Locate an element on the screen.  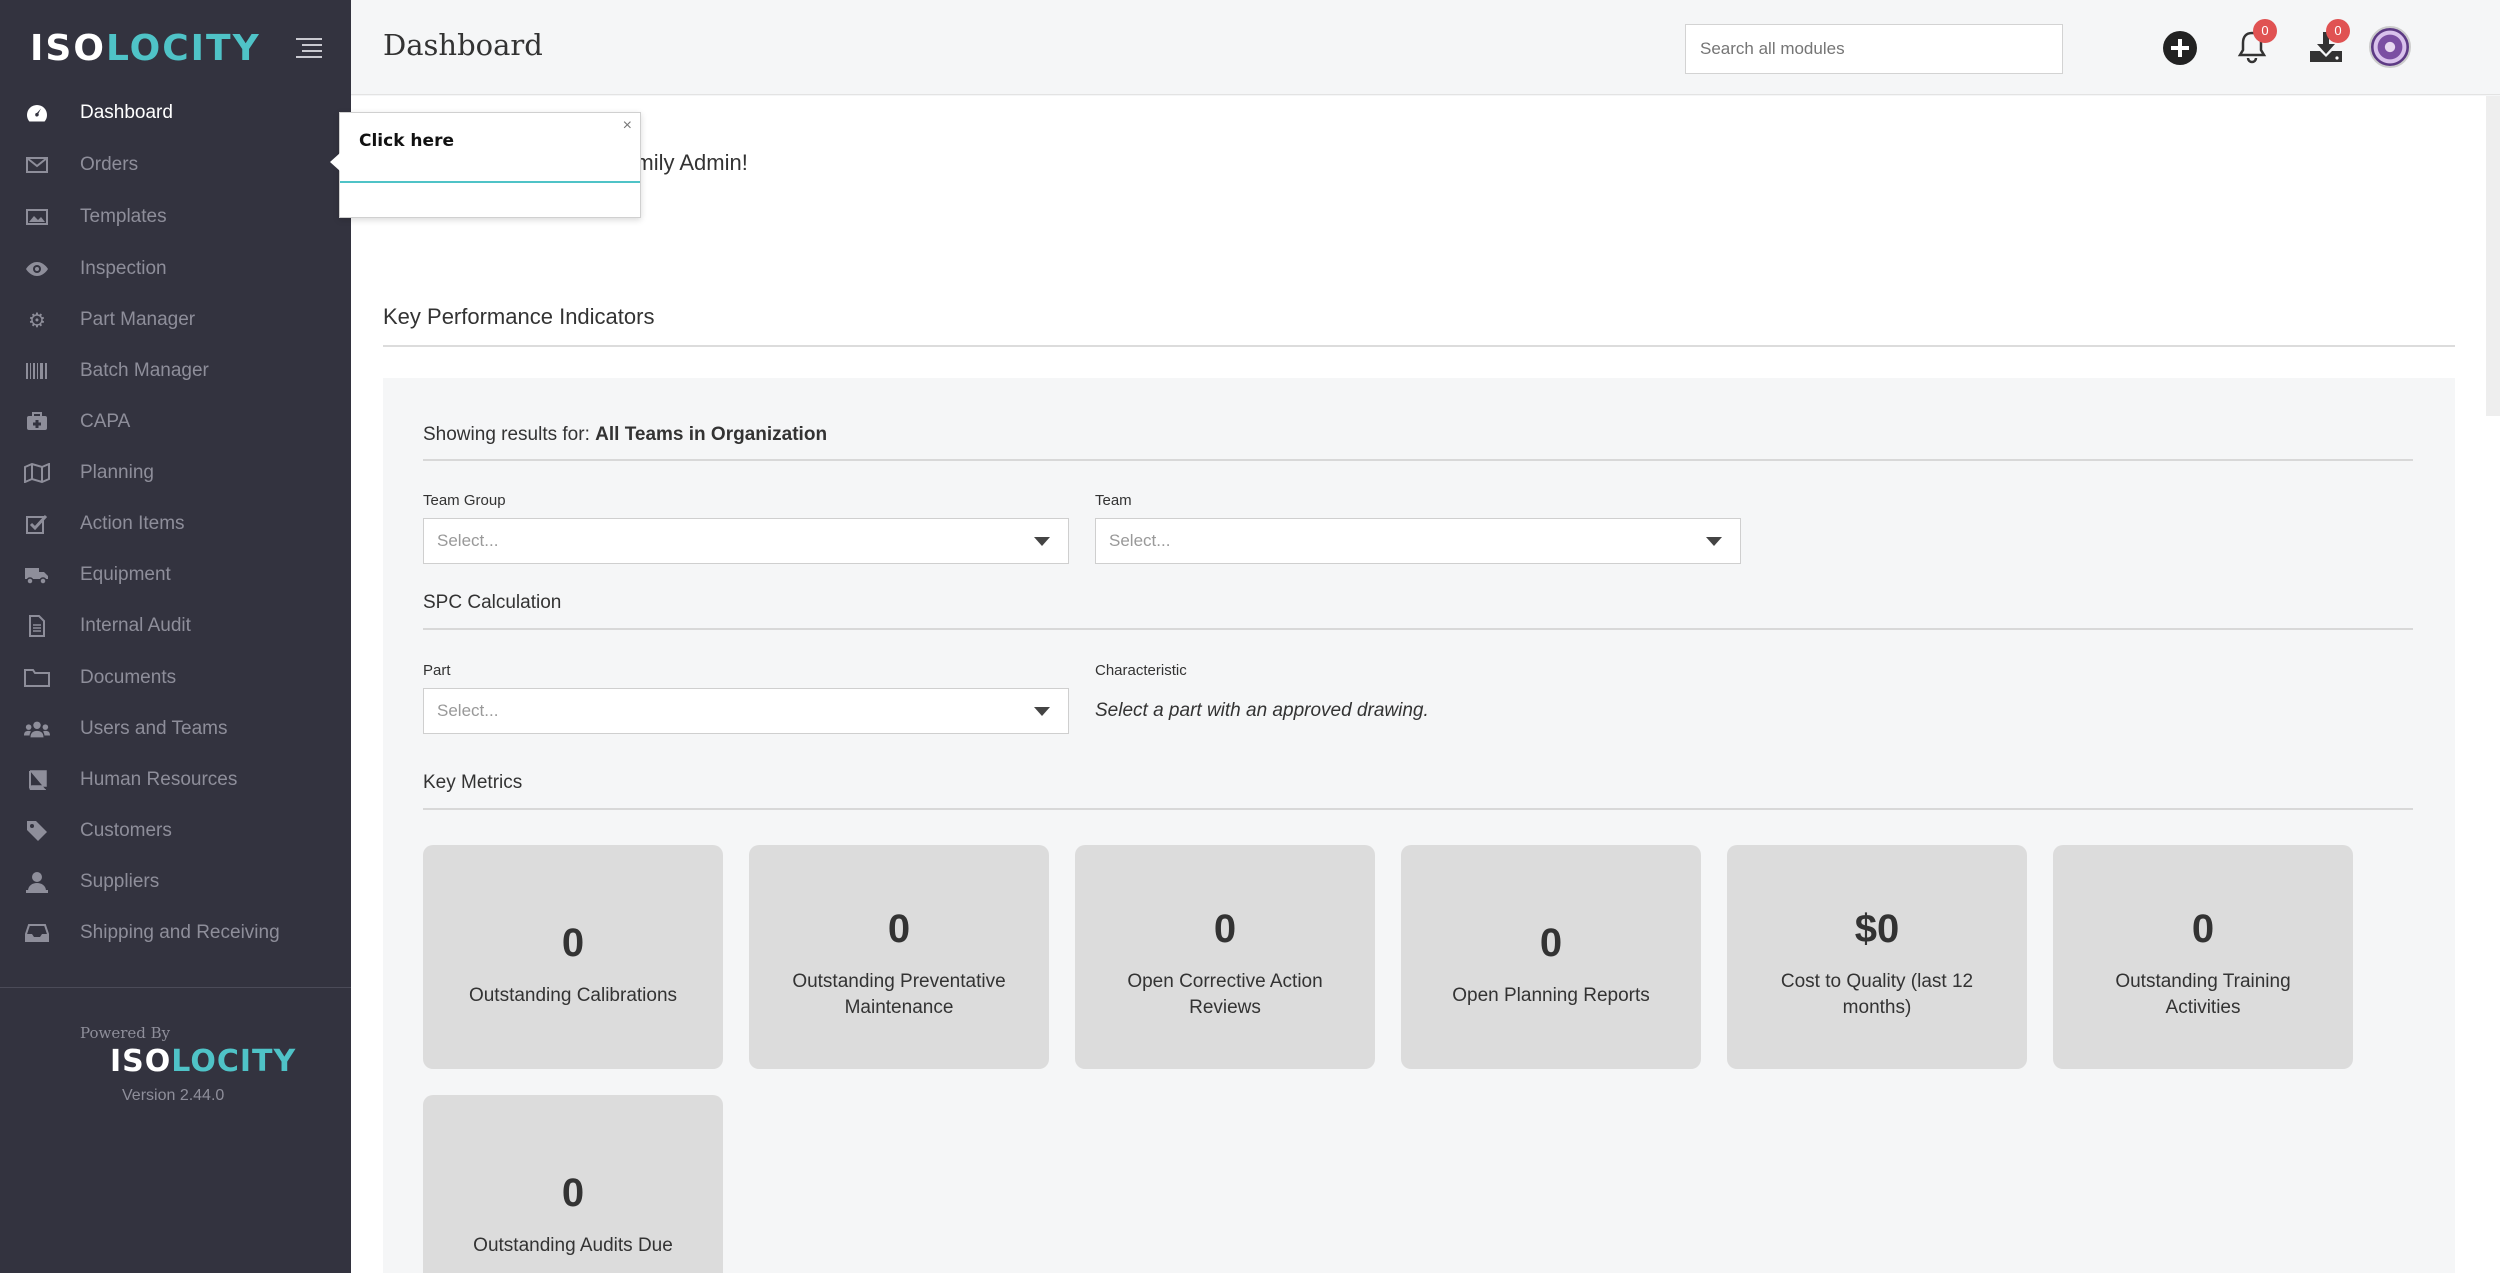
team-label: Team is located at coordinates (1113, 500).